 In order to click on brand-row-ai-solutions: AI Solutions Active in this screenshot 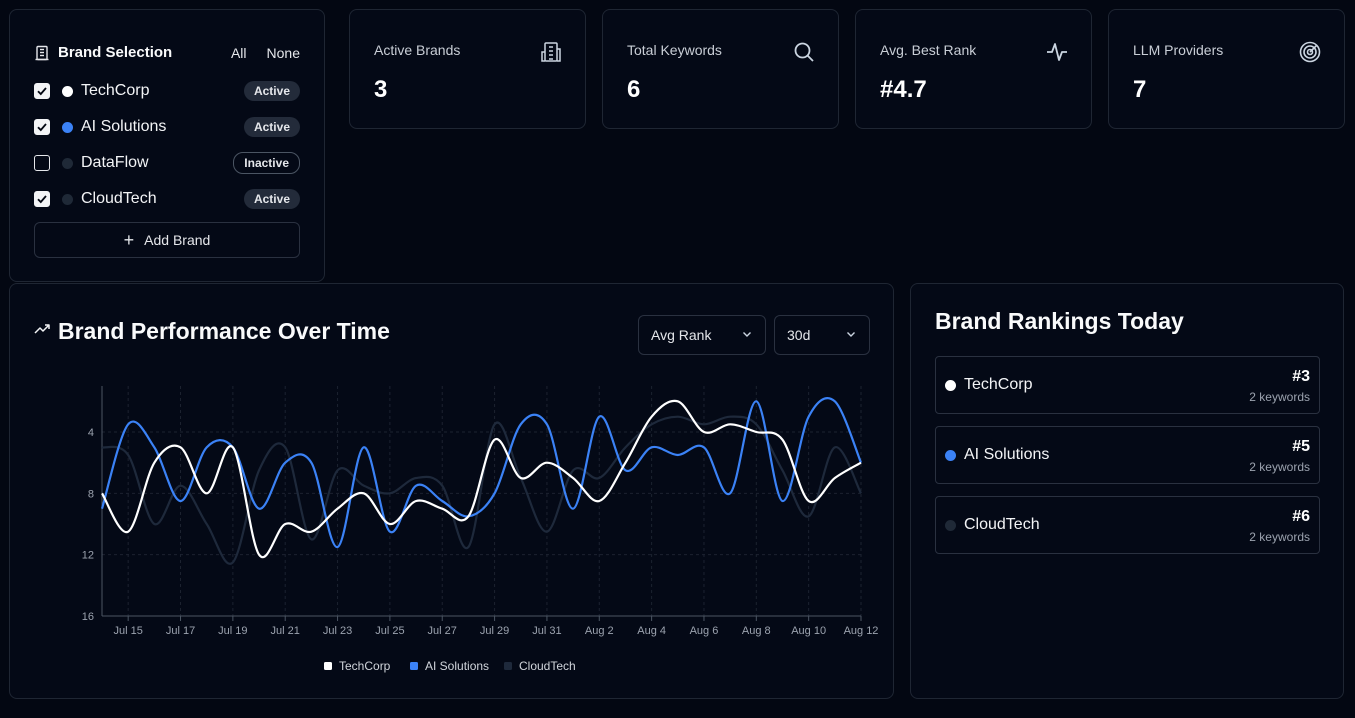, I will do `click(167, 127)`.